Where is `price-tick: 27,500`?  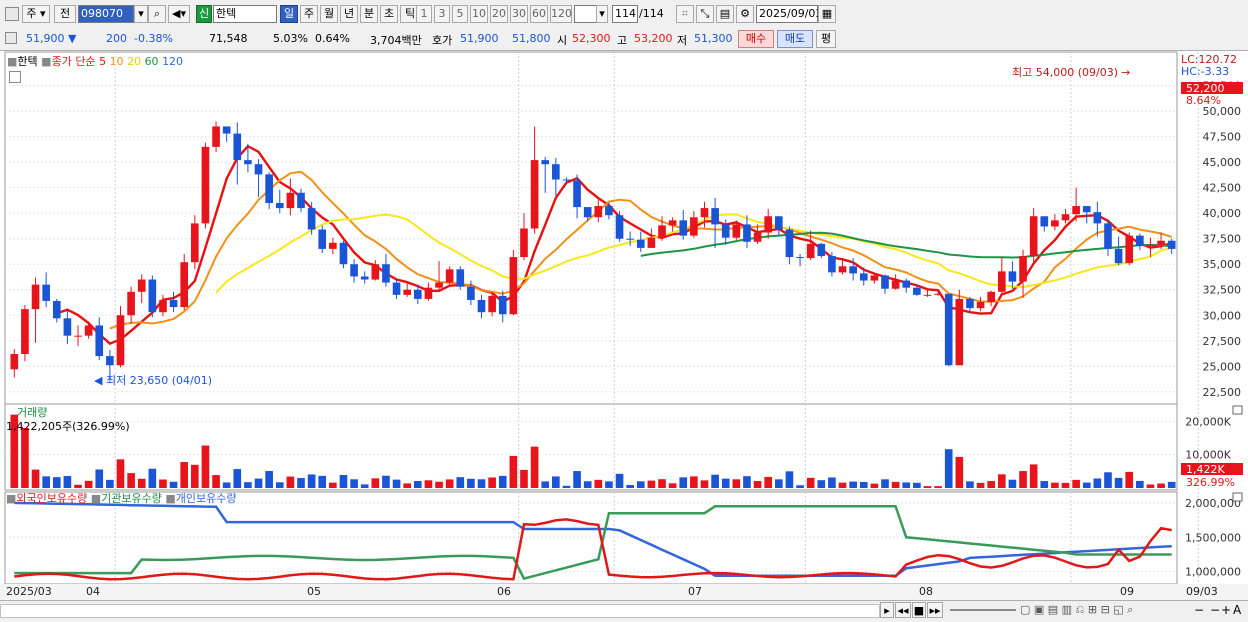
price-tick: 27,500 is located at coordinates (1222, 341).